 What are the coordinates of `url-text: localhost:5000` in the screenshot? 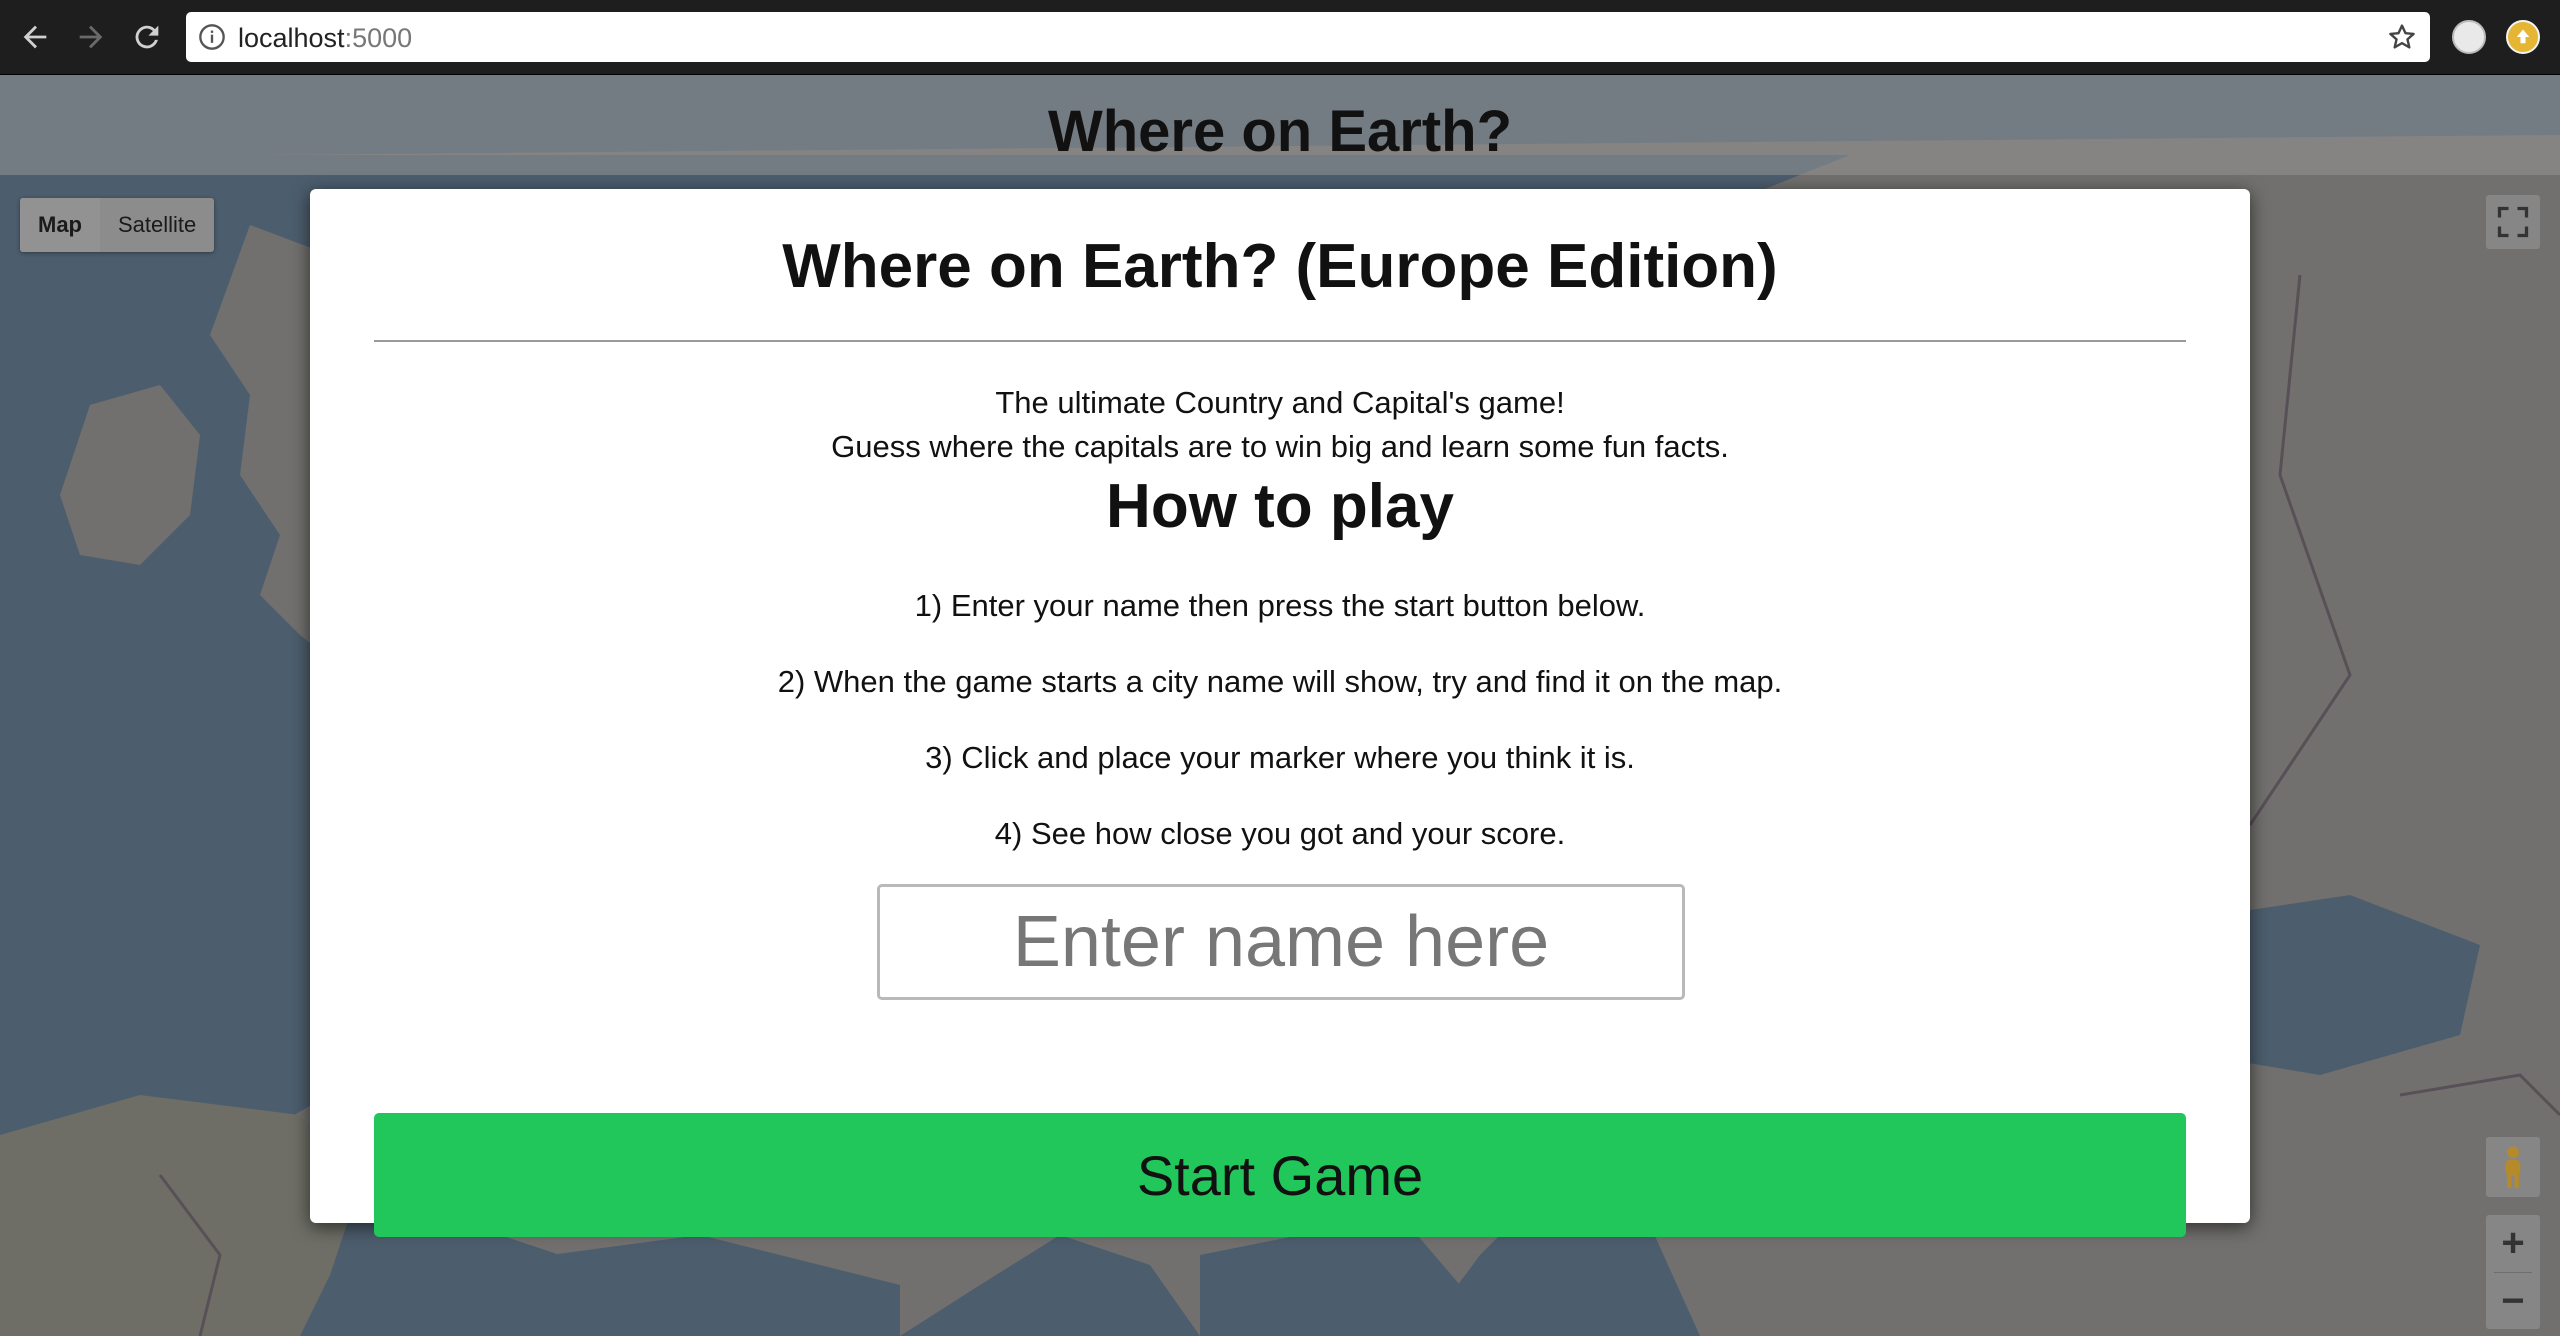 It's located at (325, 38).